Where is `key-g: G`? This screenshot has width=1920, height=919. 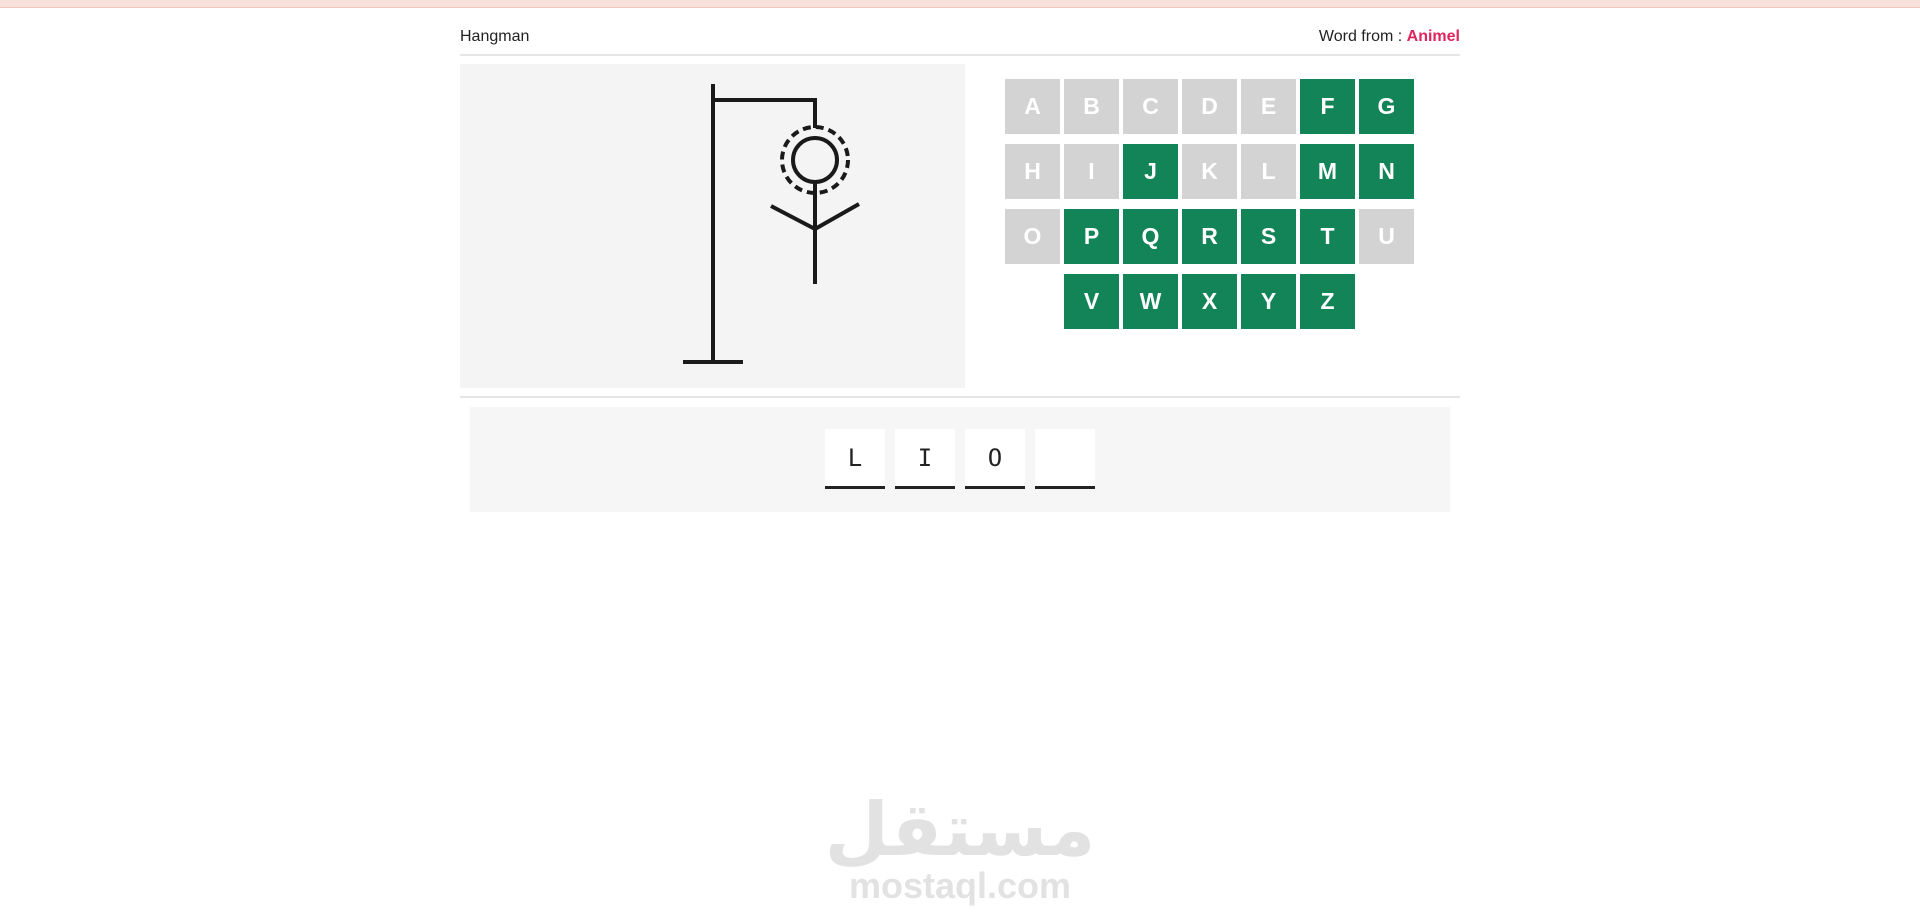 key-g: G is located at coordinates (1386, 106).